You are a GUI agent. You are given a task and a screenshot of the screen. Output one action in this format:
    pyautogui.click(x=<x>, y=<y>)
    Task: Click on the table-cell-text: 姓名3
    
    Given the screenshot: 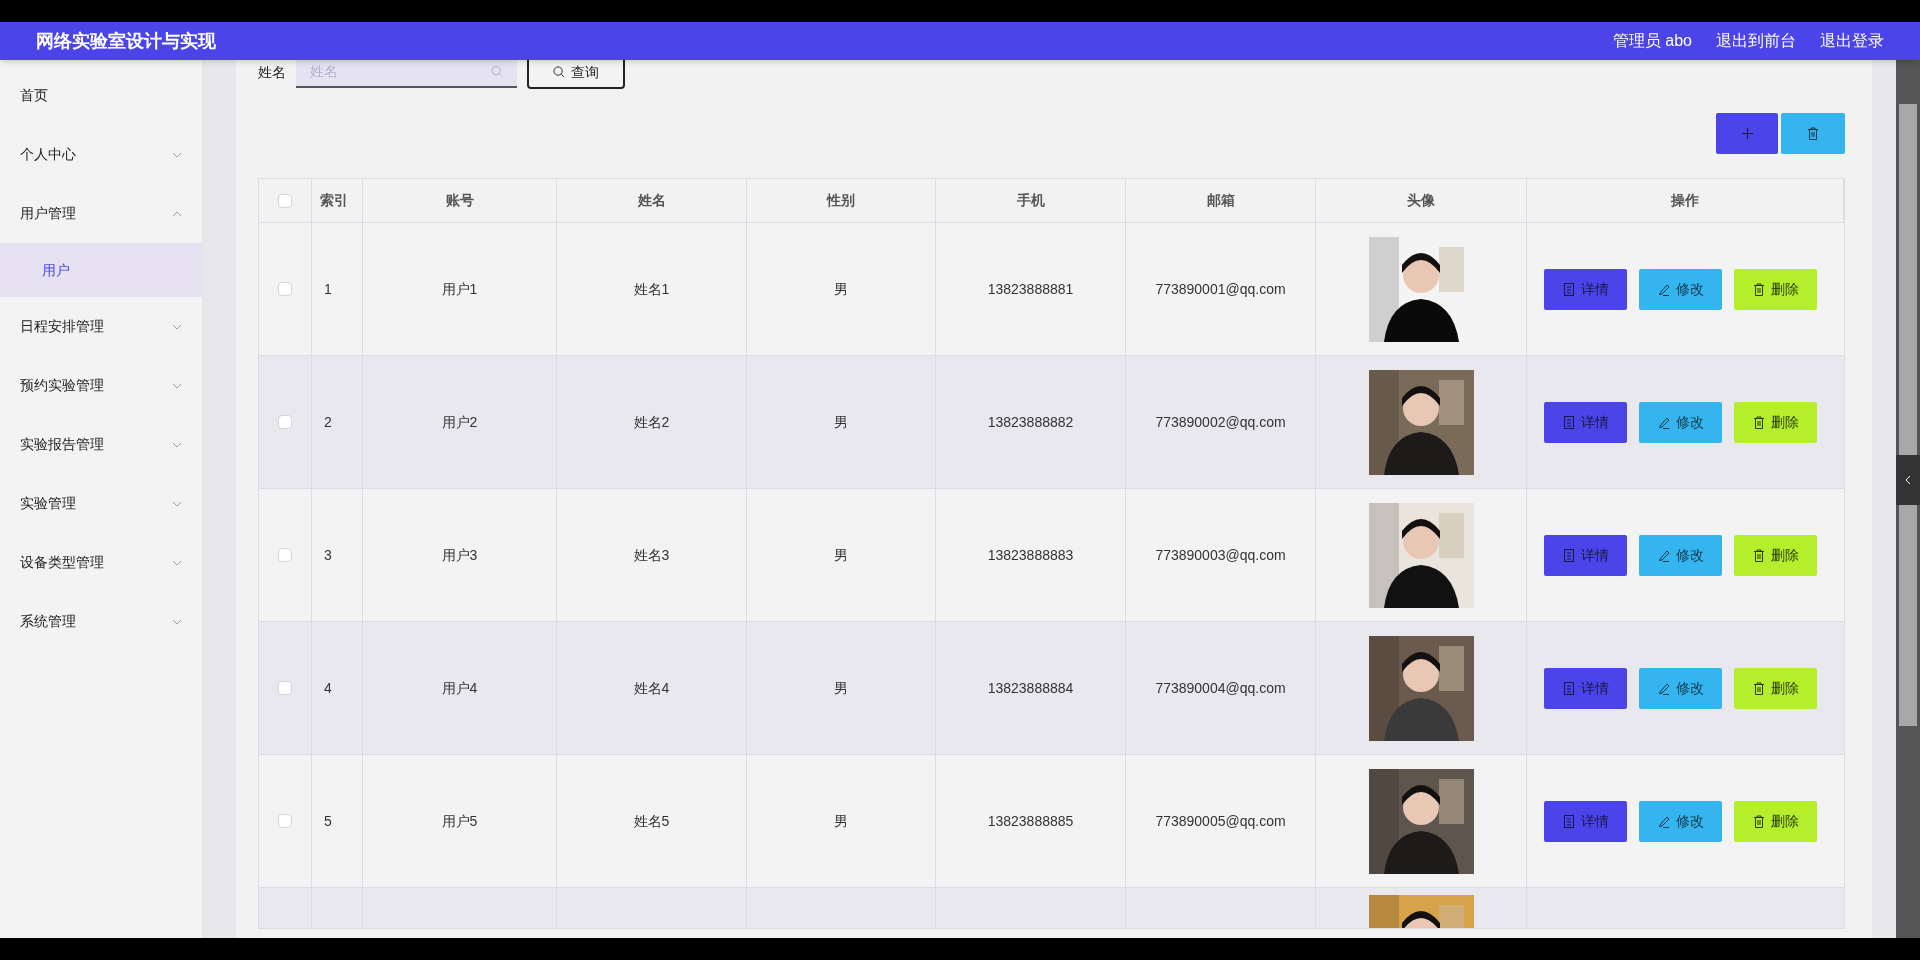 What is the action you would take?
    pyautogui.click(x=651, y=555)
    